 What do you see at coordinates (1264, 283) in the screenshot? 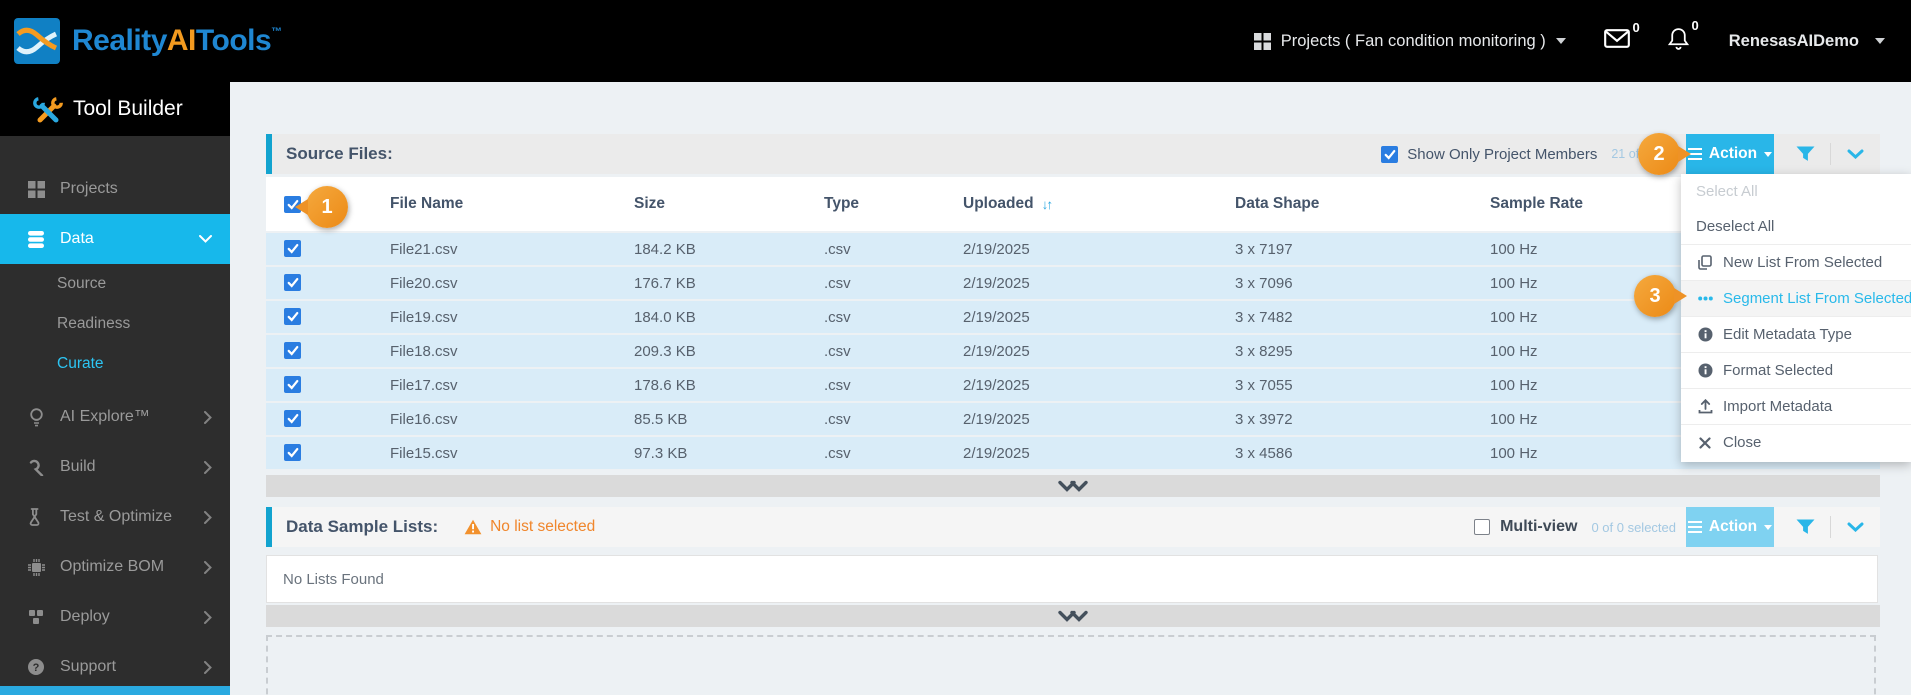
I see `cell-data-shape: 3 x 7096` at bounding box center [1264, 283].